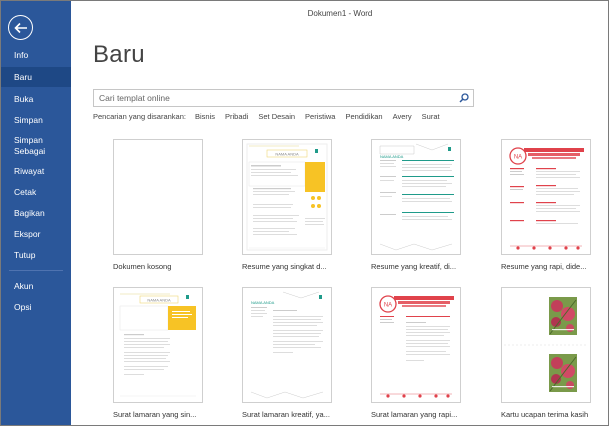 This screenshot has width=609, height=426. I want to click on nav-item-history: Riwayat, so click(36, 171).